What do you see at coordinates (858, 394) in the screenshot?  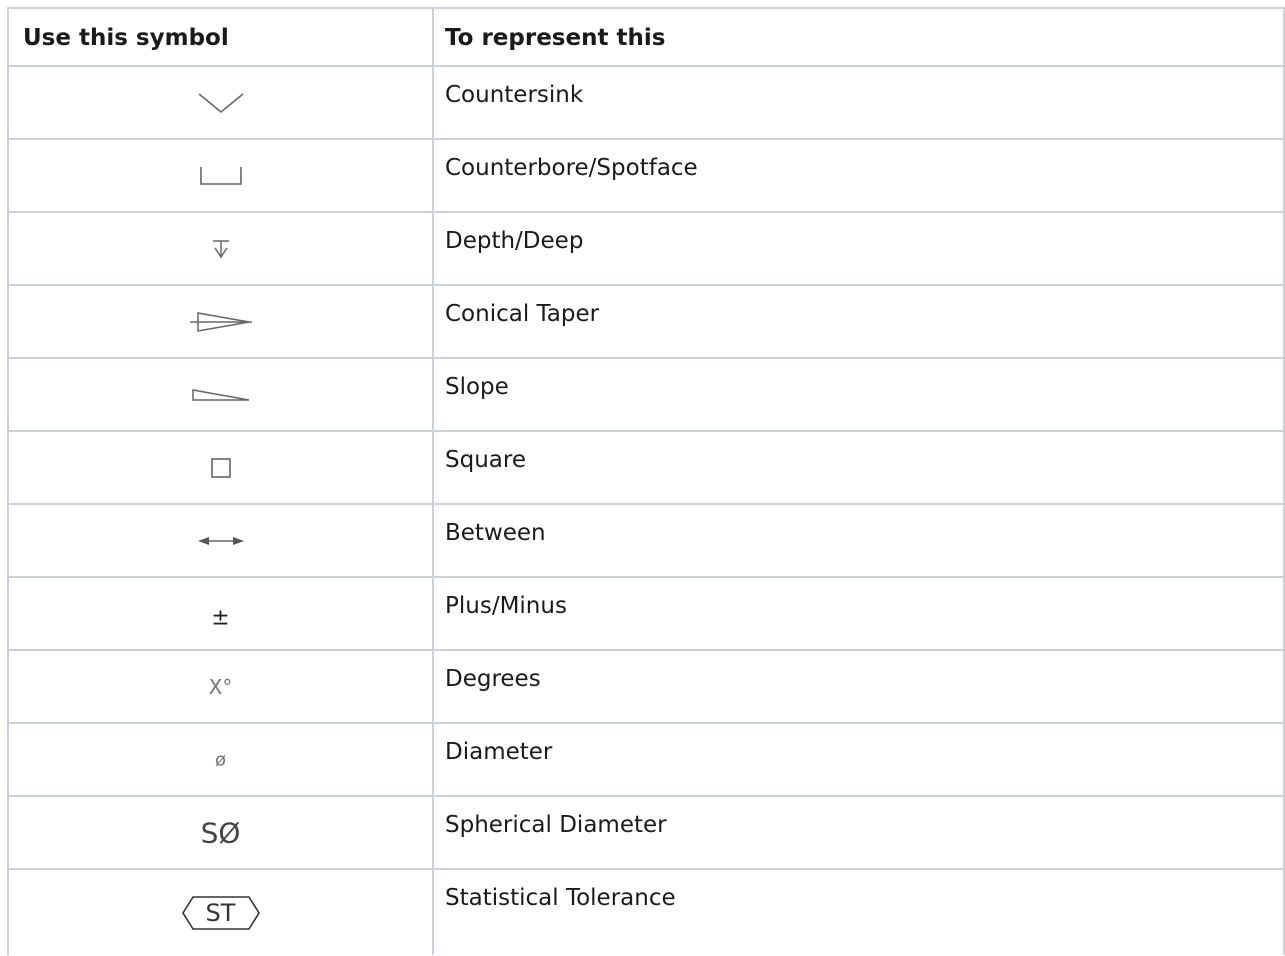 I see `row-label: Slope` at bounding box center [858, 394].